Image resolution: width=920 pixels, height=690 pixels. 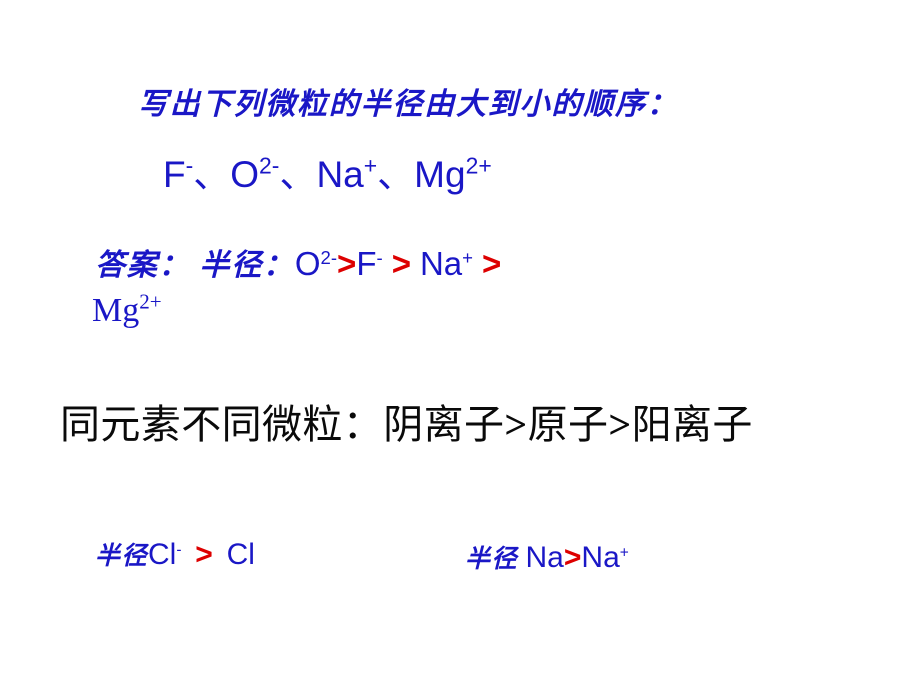 I want to click on answer-property-label: 半径：, so click(x=247, y=265).